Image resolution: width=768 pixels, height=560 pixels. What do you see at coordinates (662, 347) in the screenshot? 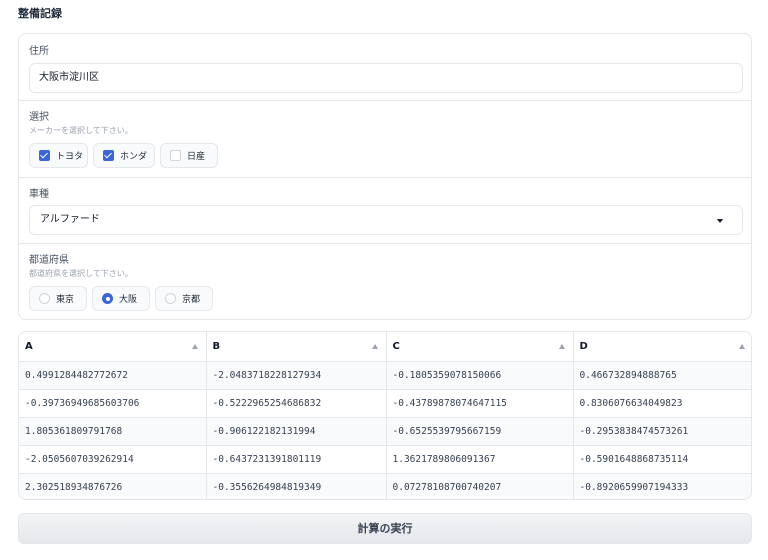
I see `column-header-d: D` at bounding box center [662, 347].